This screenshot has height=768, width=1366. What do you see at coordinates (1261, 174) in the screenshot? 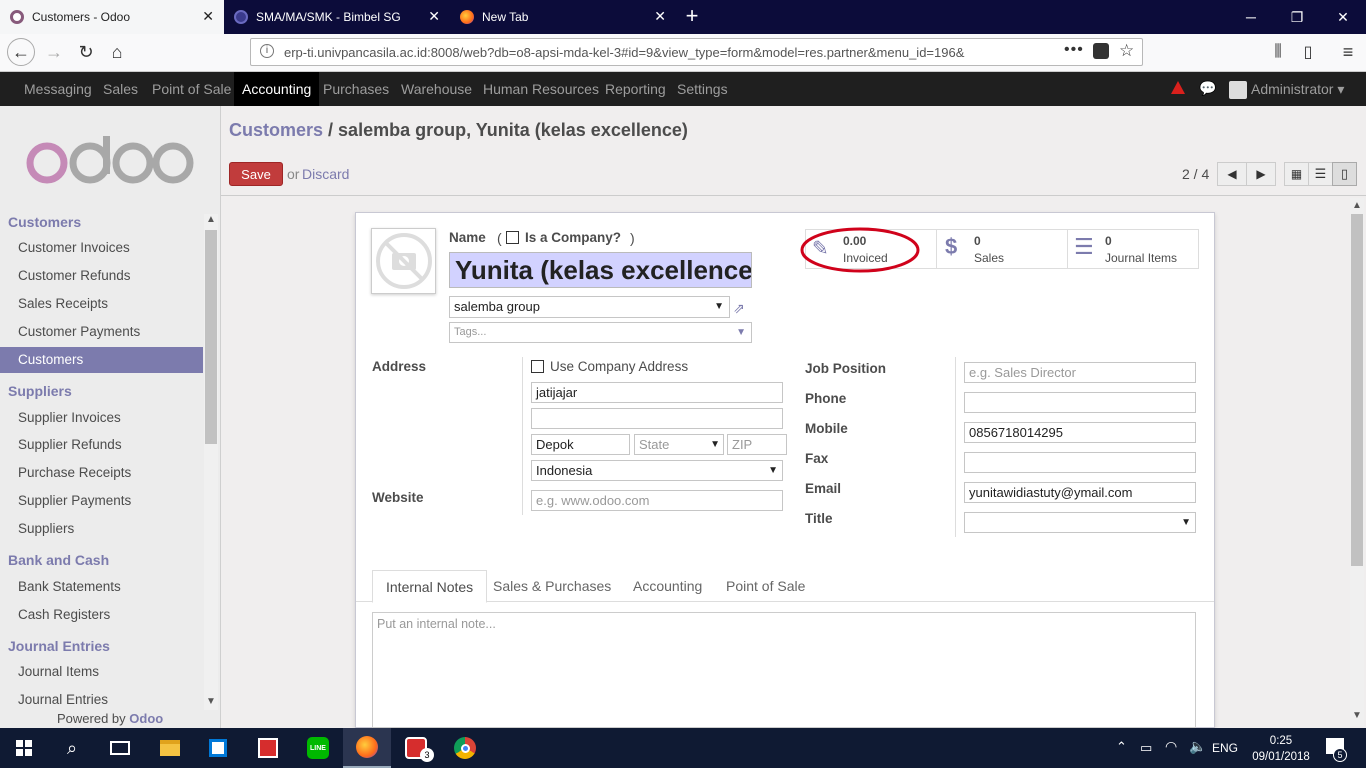
I see `pager-next-button: ▶` at bounding box center [1261, 174].